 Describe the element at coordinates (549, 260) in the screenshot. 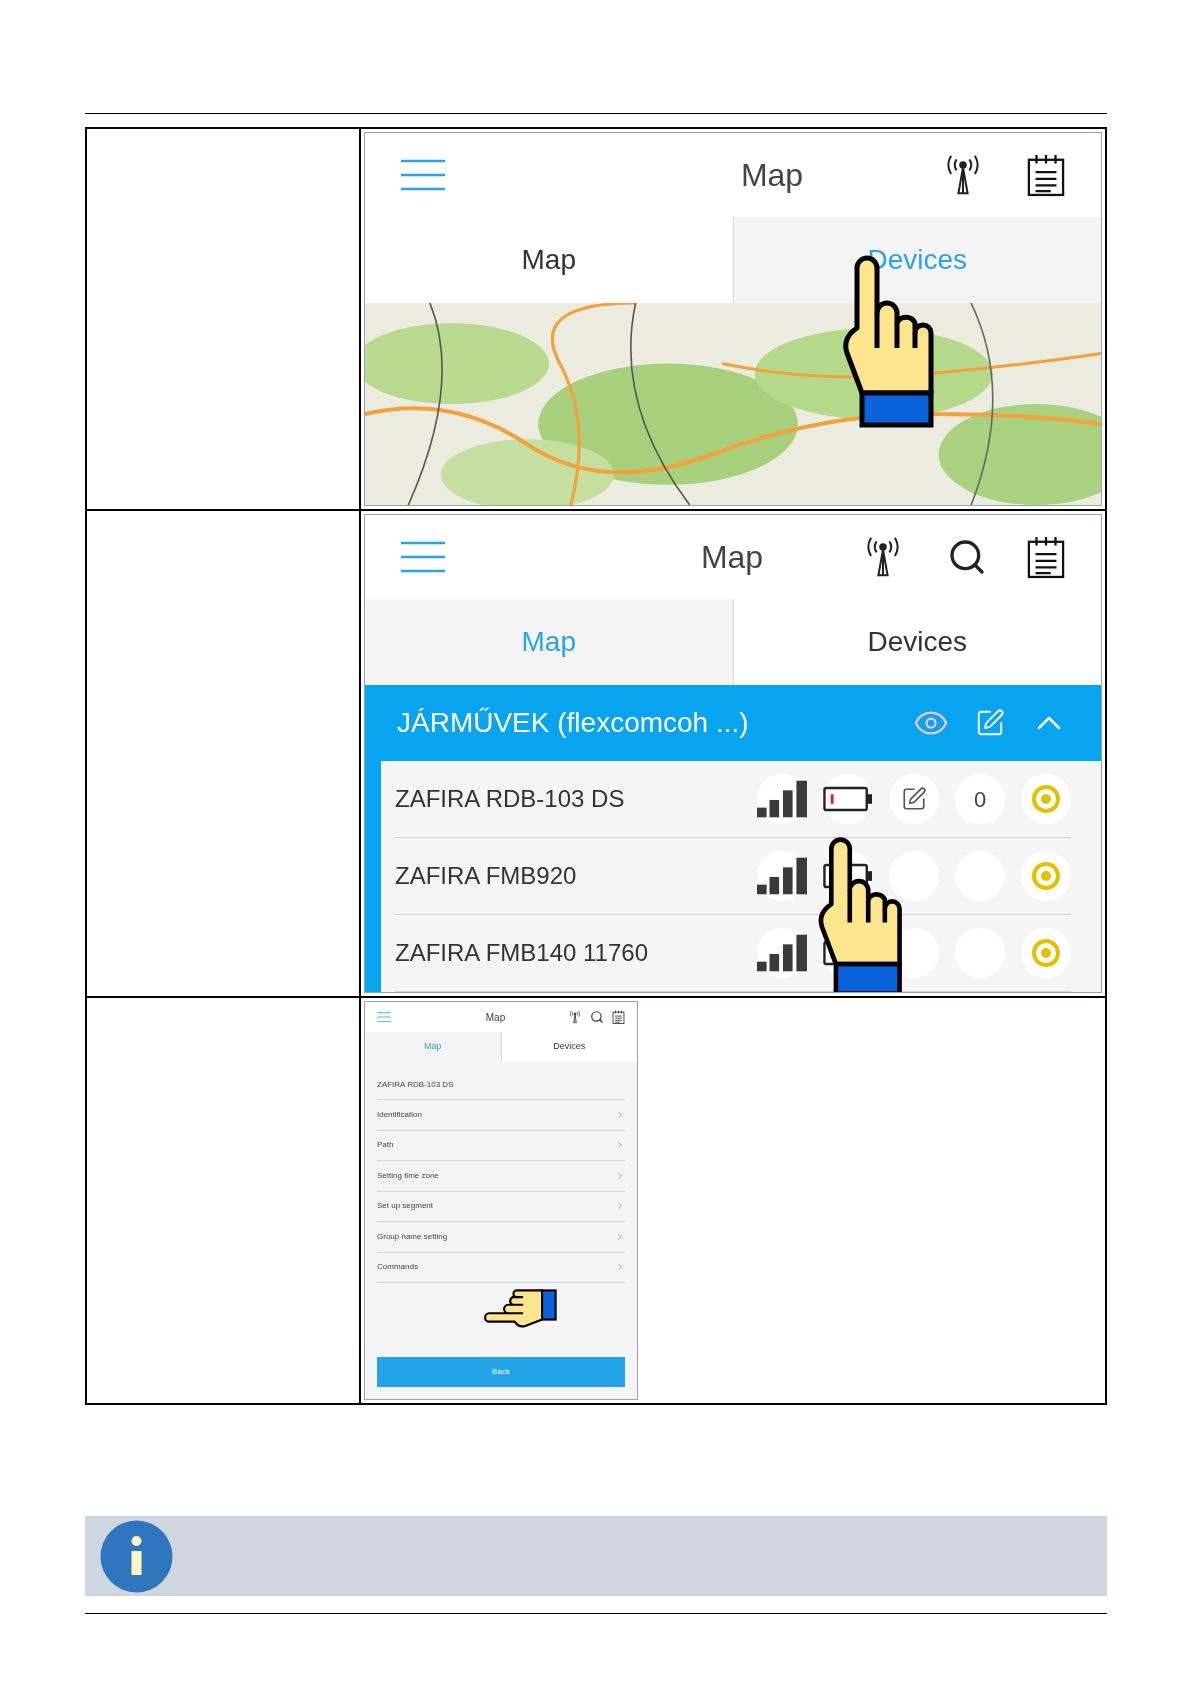

I see `tab: Map` at that location.